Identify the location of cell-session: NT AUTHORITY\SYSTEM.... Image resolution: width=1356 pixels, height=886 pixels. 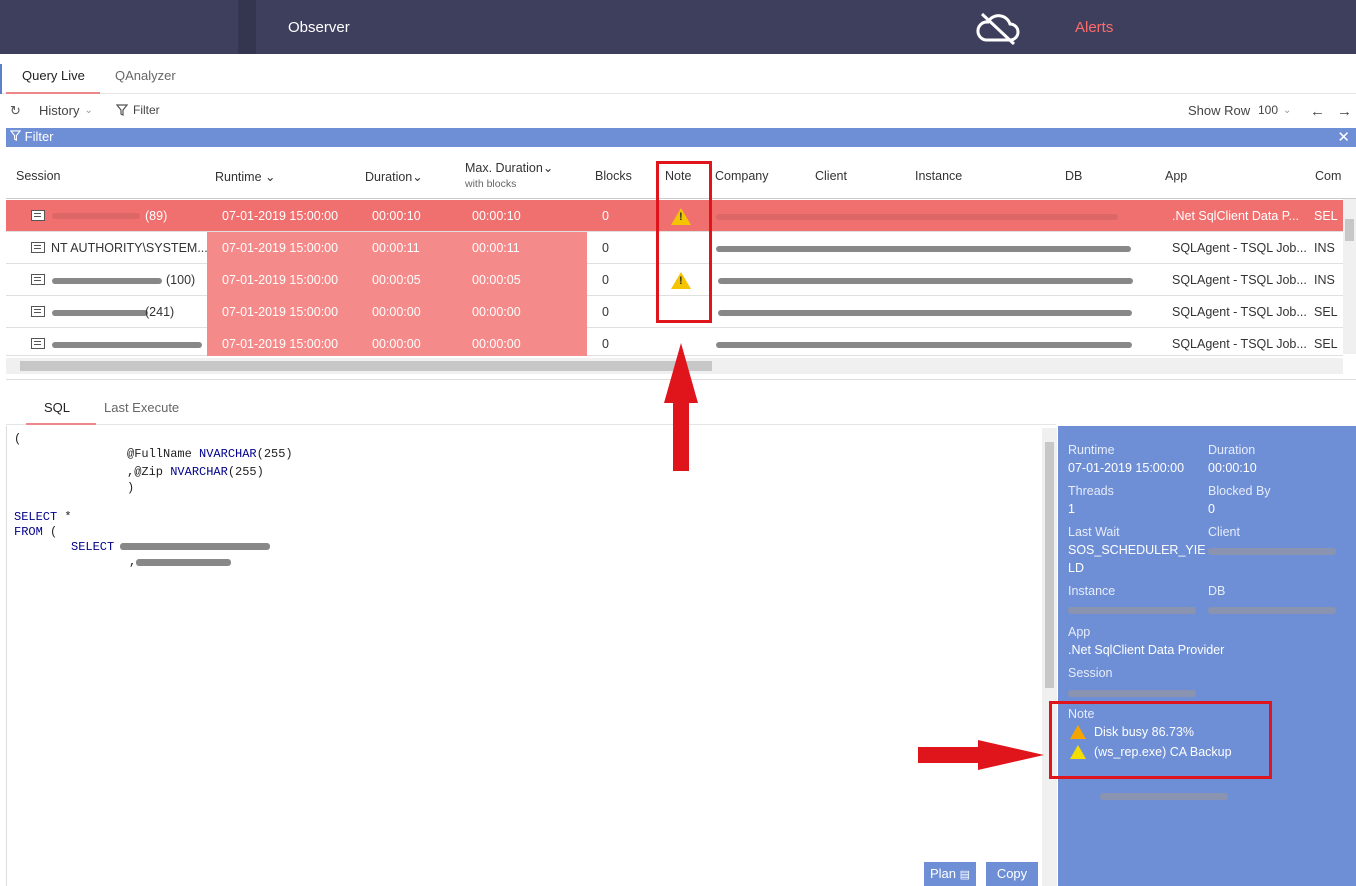
(129, 248).